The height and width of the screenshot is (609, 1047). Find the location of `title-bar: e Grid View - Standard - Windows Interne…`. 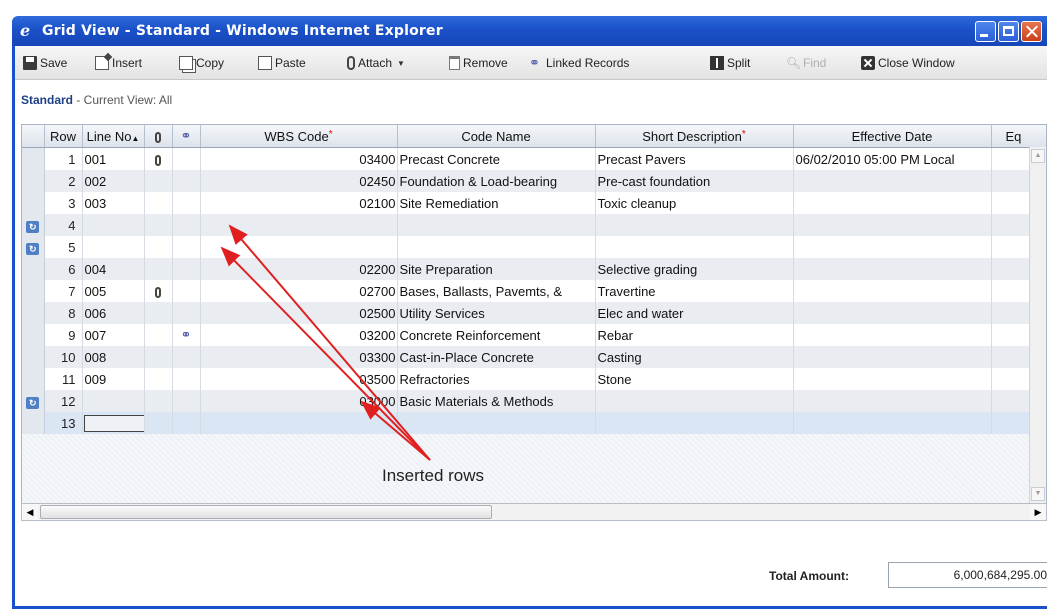

title-bar: e Grid View - Standard - Windows Interne… is located at coordinates (529, 31).